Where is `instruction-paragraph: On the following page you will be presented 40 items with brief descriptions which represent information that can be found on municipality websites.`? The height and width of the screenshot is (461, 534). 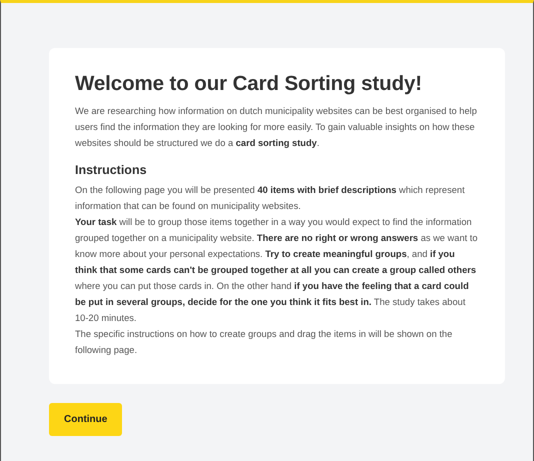 instruction-paragraph: On the following page you will be presented 40 items with brief descriptions which represent information that can be found on municipality websites. is located at coordinates (270, 198).